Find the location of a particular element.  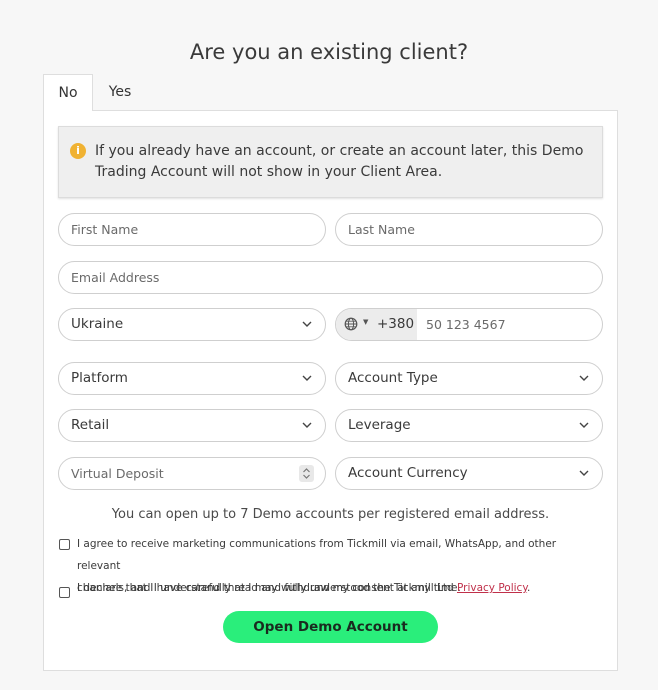

dial-code: +380 is located at coordinates (396, 324).